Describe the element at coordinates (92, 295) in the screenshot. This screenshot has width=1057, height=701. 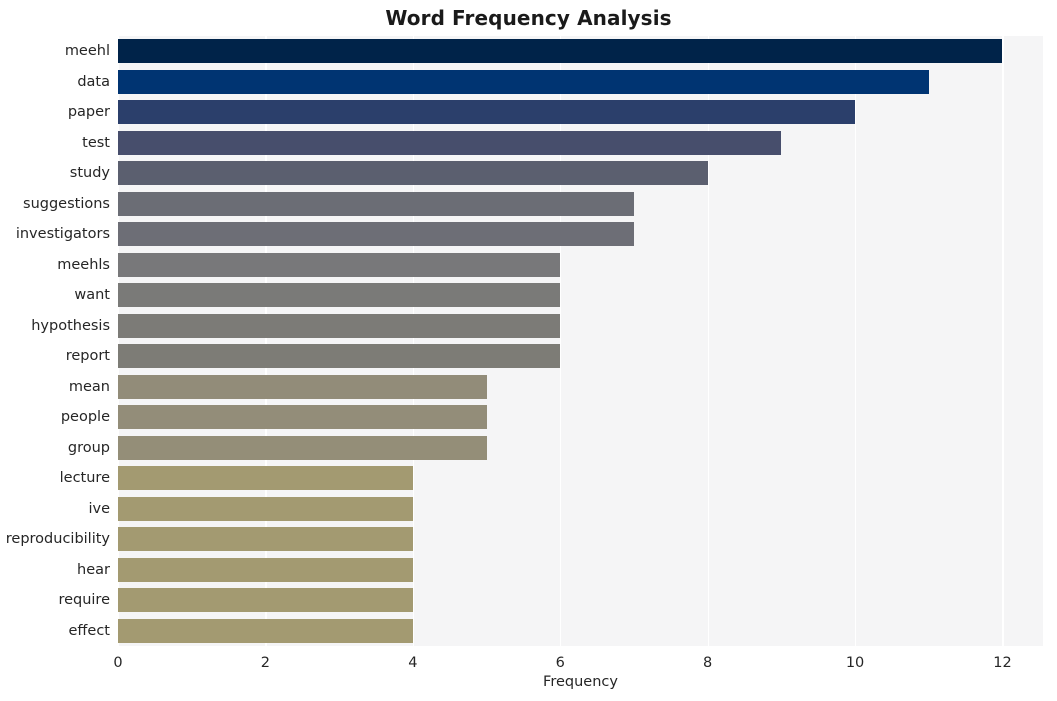
I see `y-tick-label-want: want` at that location.